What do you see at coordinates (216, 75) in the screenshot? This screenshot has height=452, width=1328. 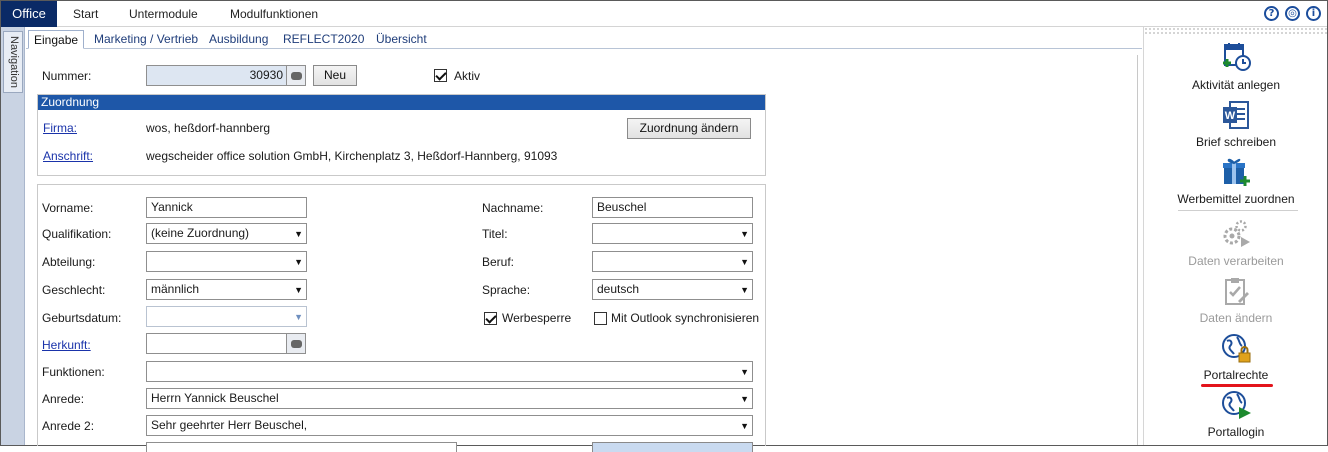 I see `nummer-field: 30930` at bounding box center [216, 75].